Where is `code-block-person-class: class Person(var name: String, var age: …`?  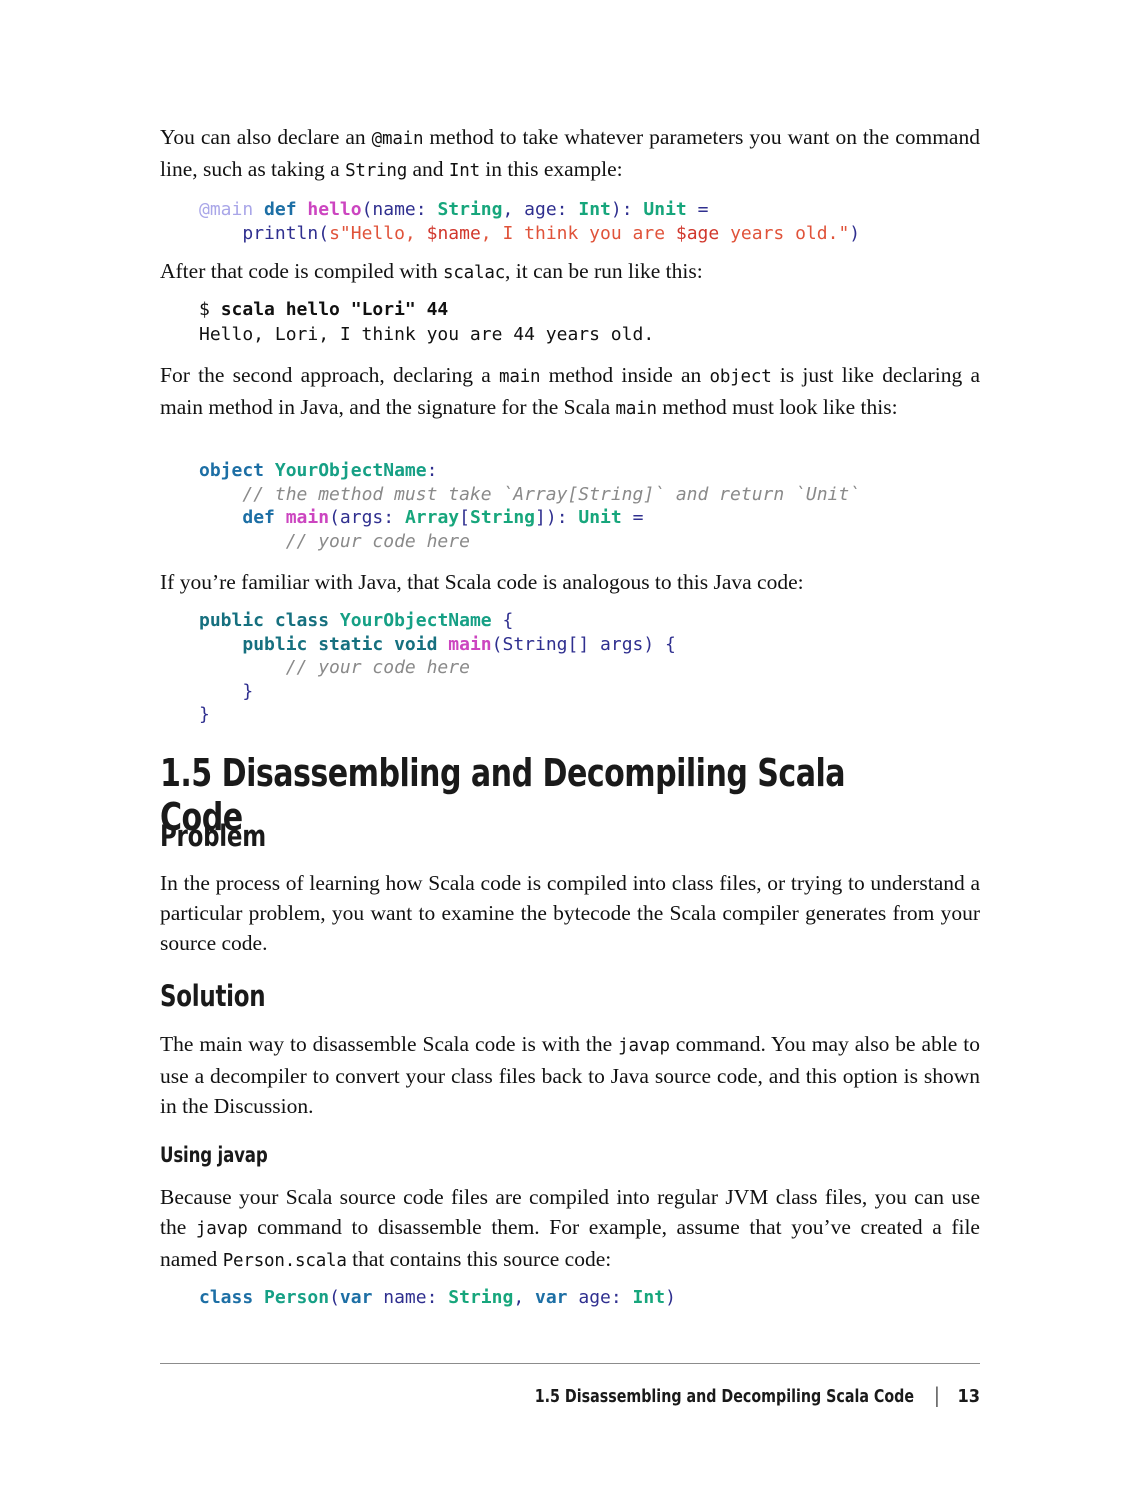 code-block-person-class: class Person(var name: String, var age: … is located at coordinates (609, 1298).